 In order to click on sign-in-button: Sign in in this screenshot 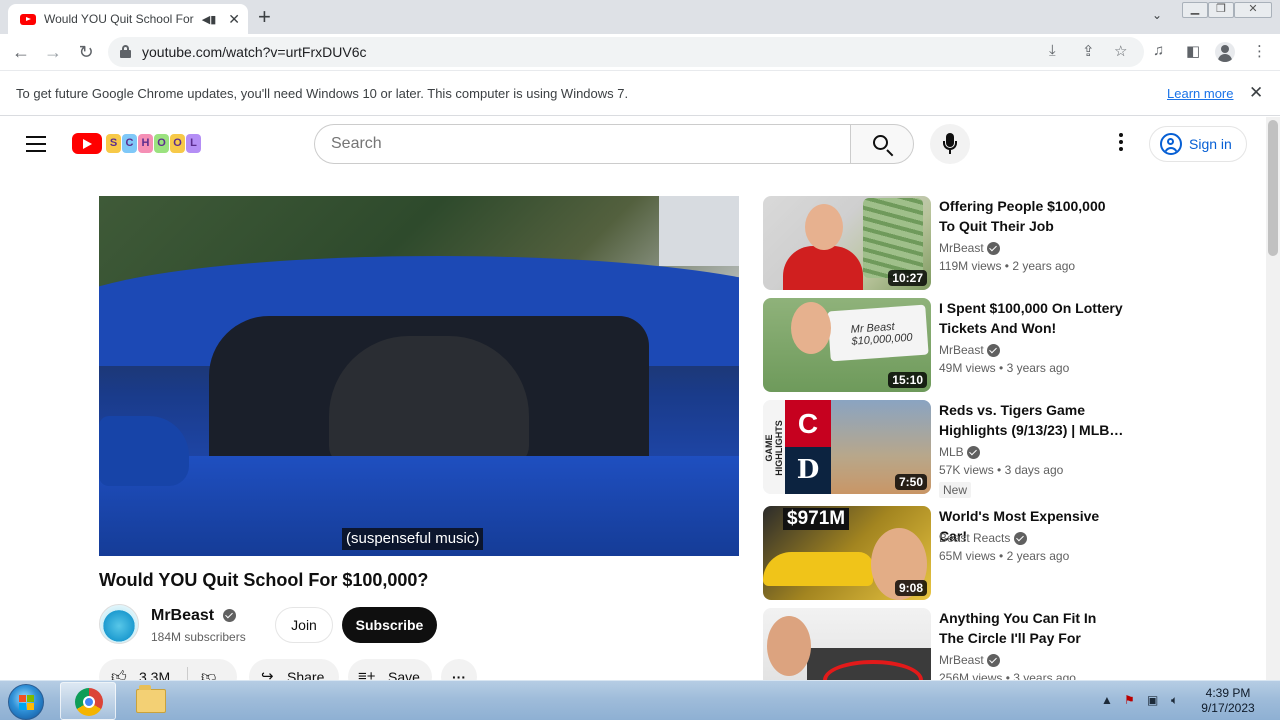, I will do `click(1198, 144)`.